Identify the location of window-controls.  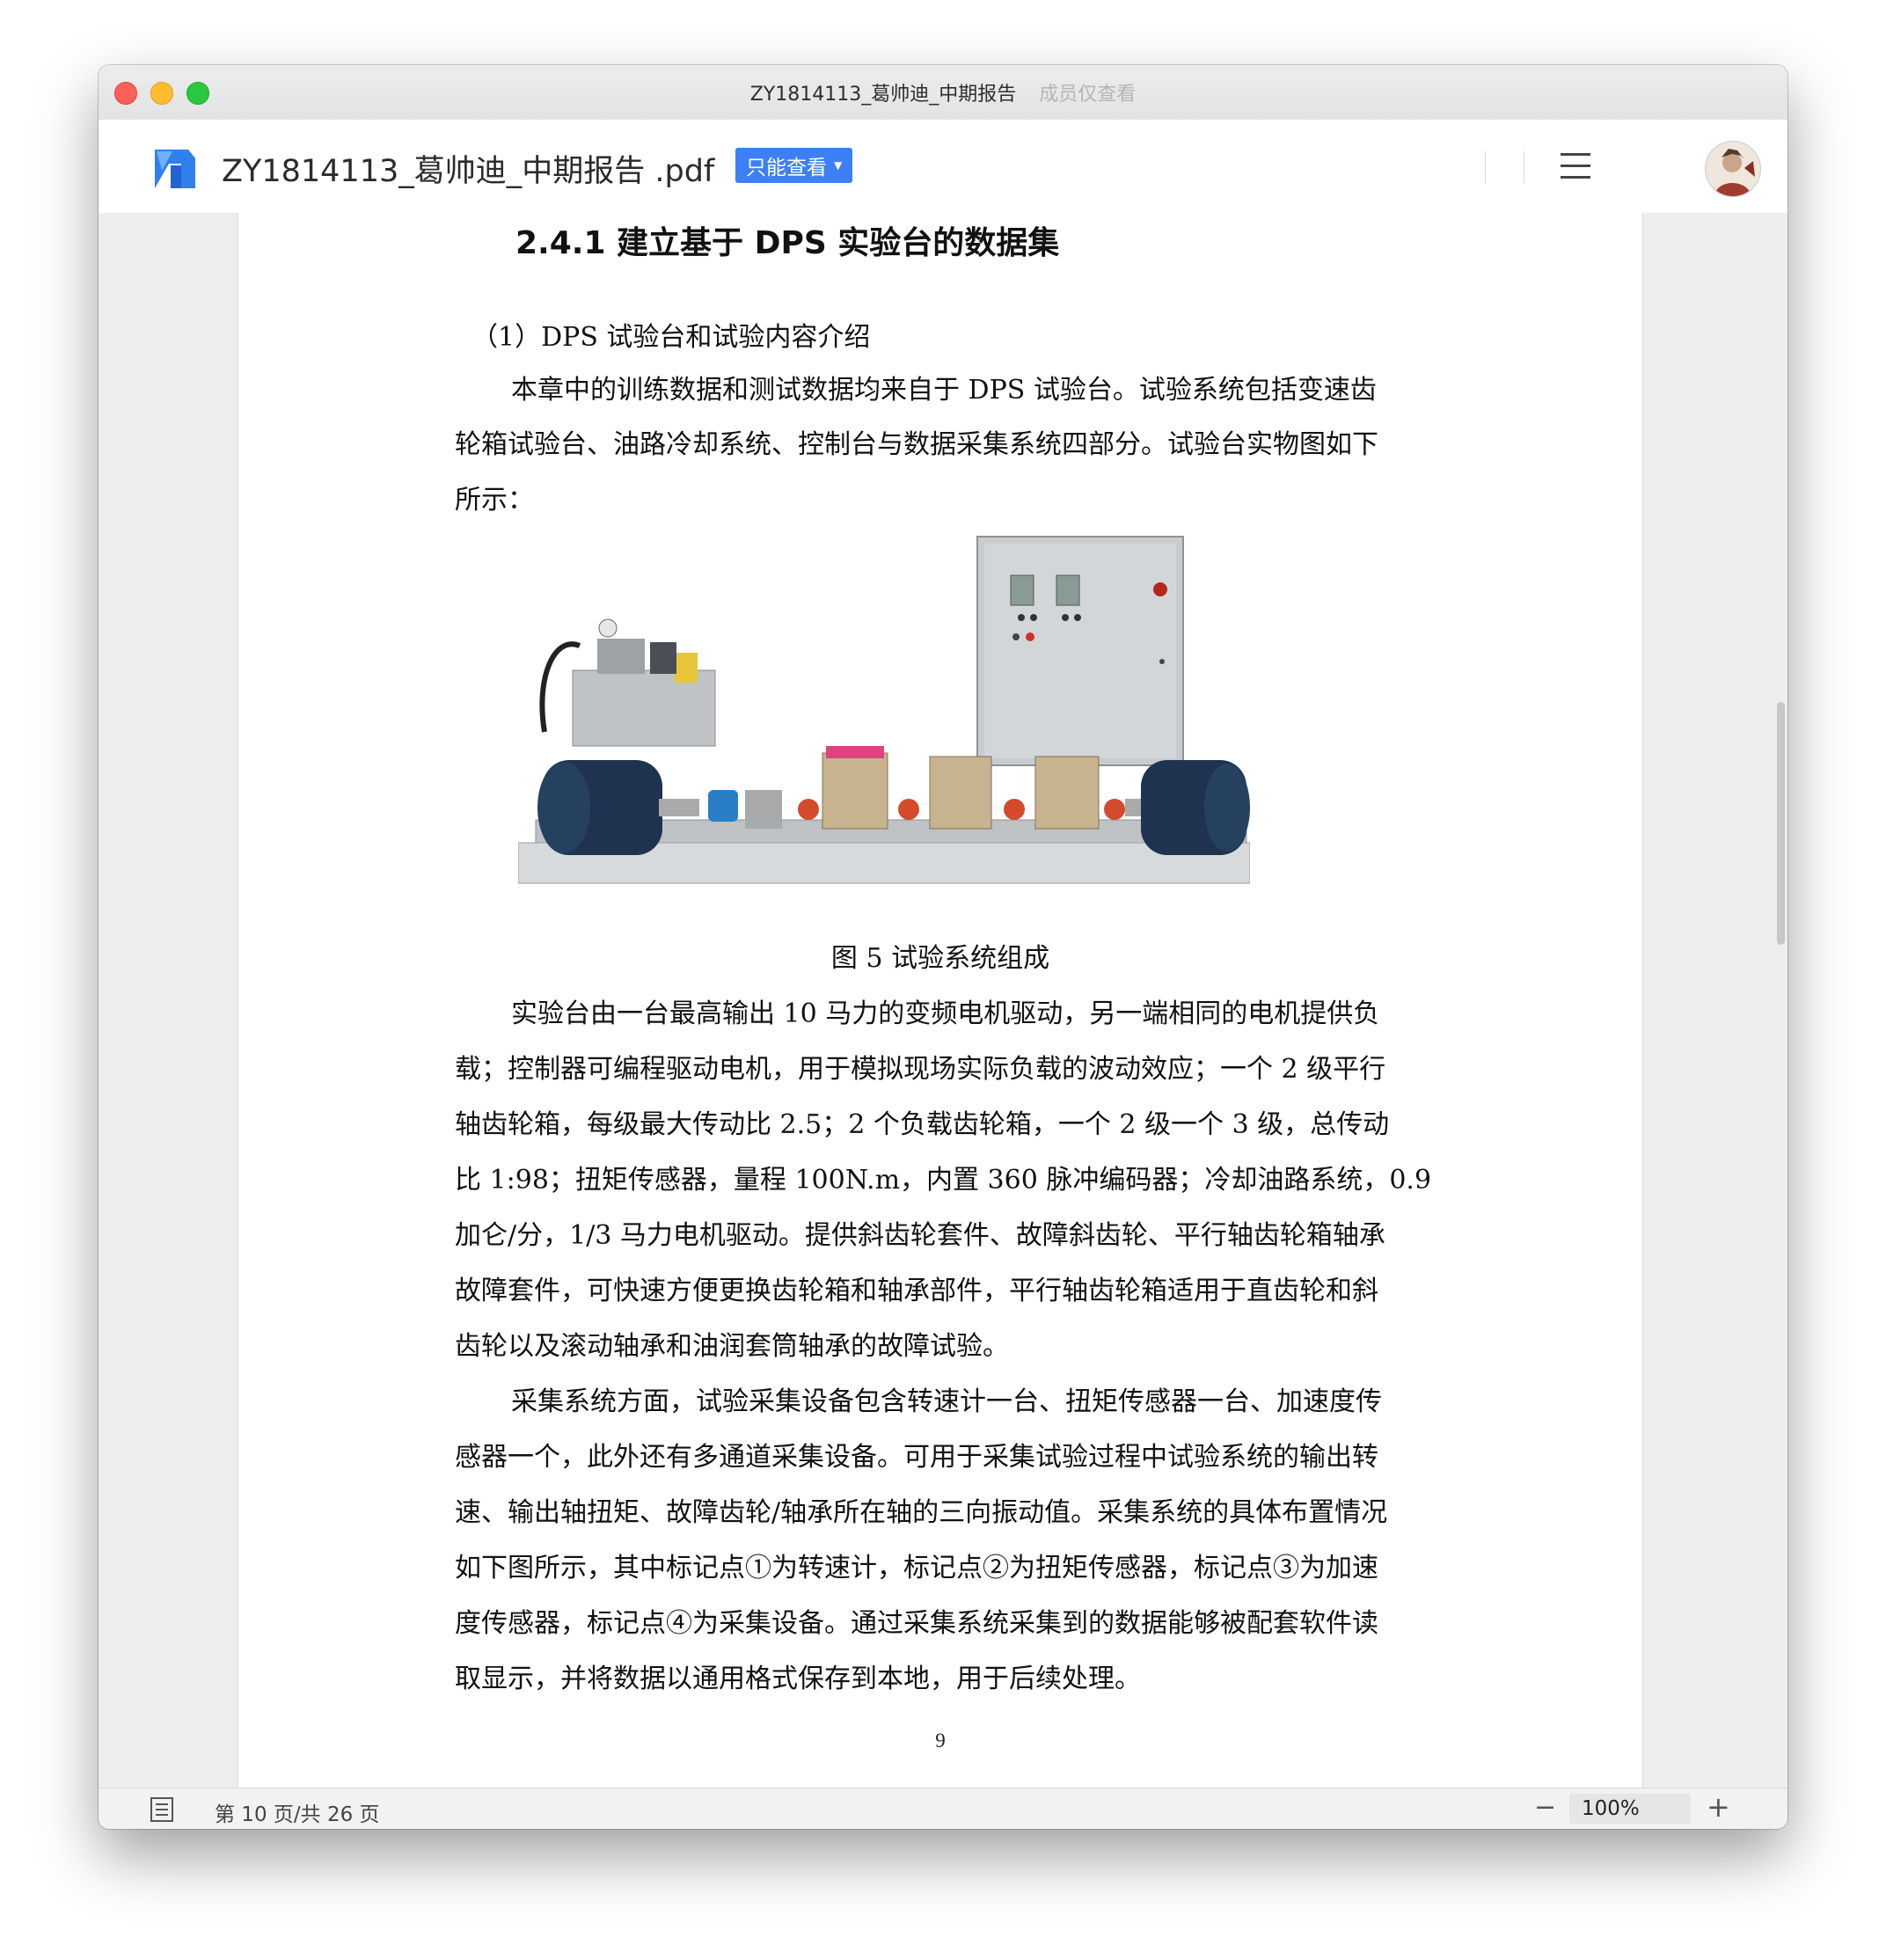
(161, 94).